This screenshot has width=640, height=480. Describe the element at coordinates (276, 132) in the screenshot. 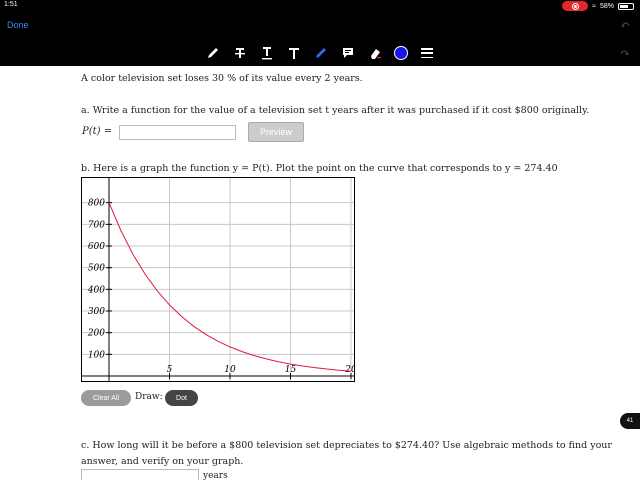

I see `preview-button: Preview` at that location.